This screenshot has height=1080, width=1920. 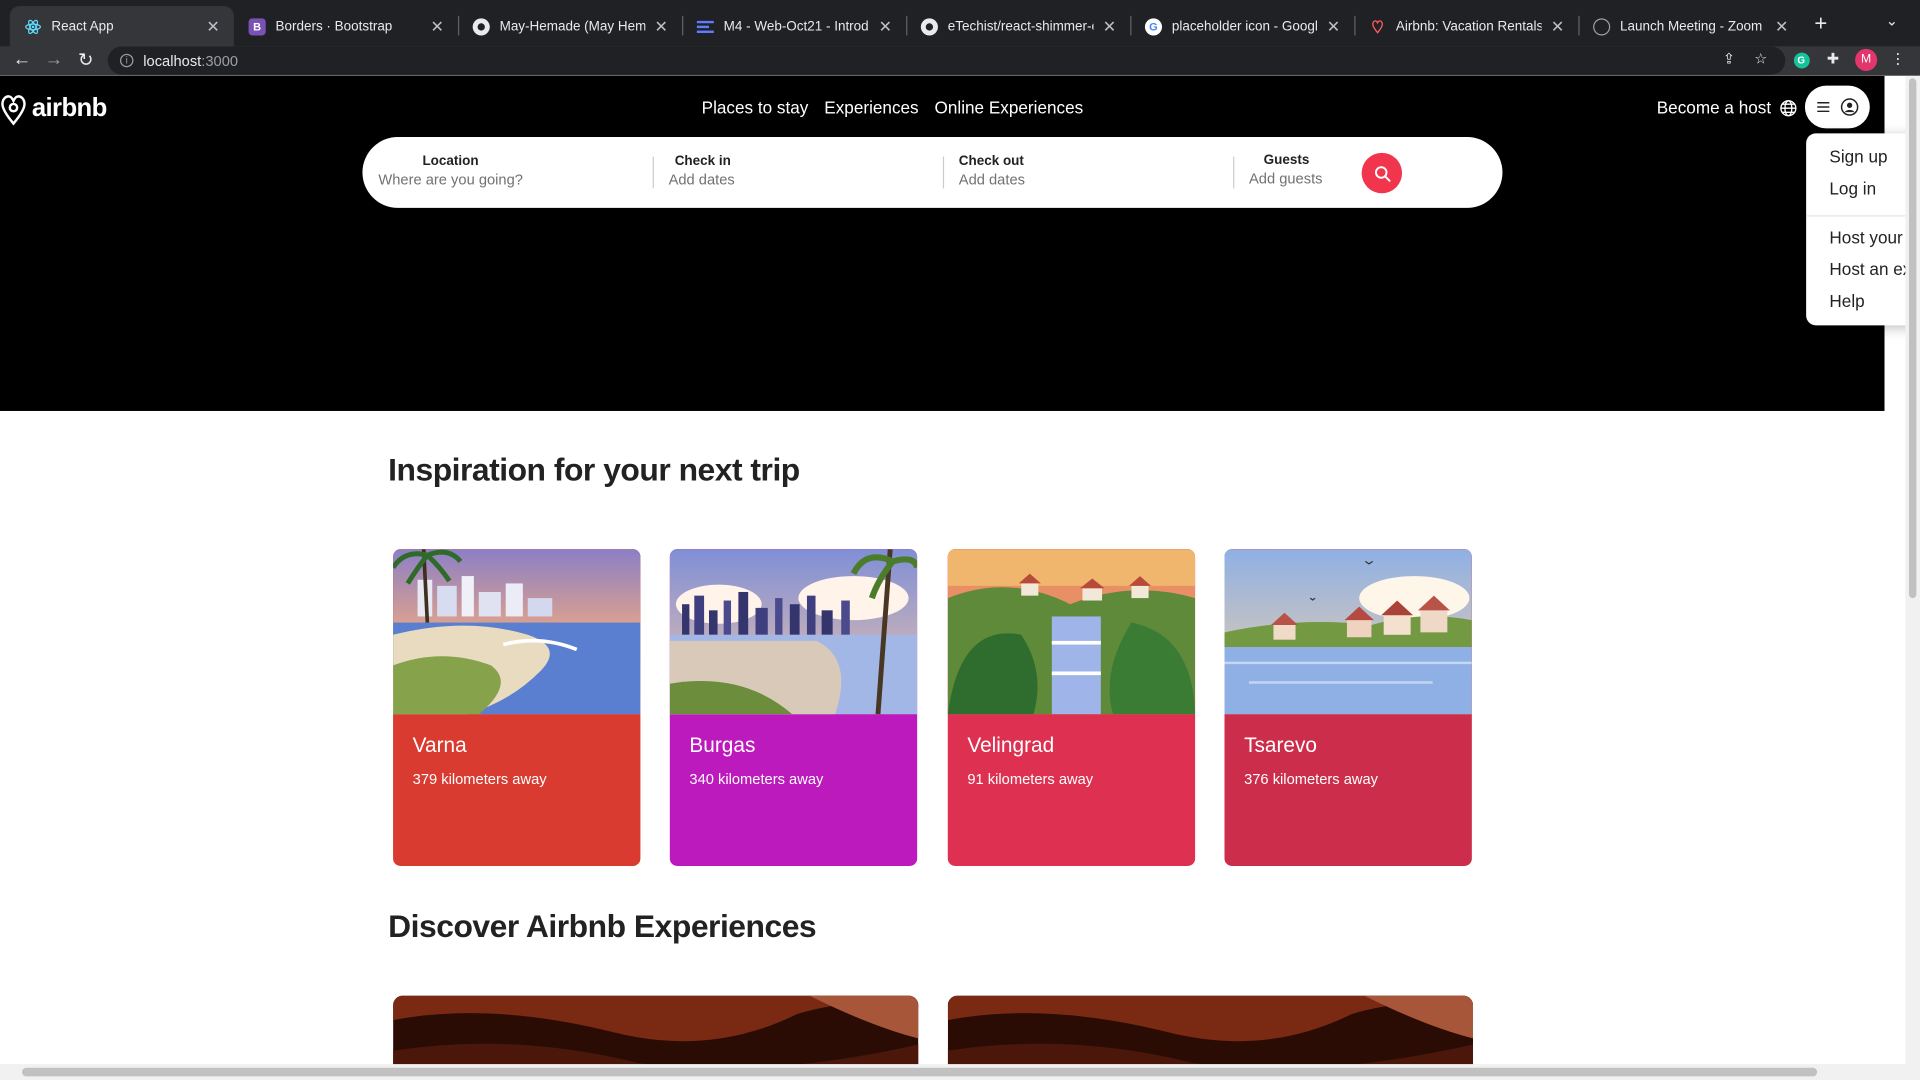 I want to click on tab-title: React App, so click(x=82, y=26).